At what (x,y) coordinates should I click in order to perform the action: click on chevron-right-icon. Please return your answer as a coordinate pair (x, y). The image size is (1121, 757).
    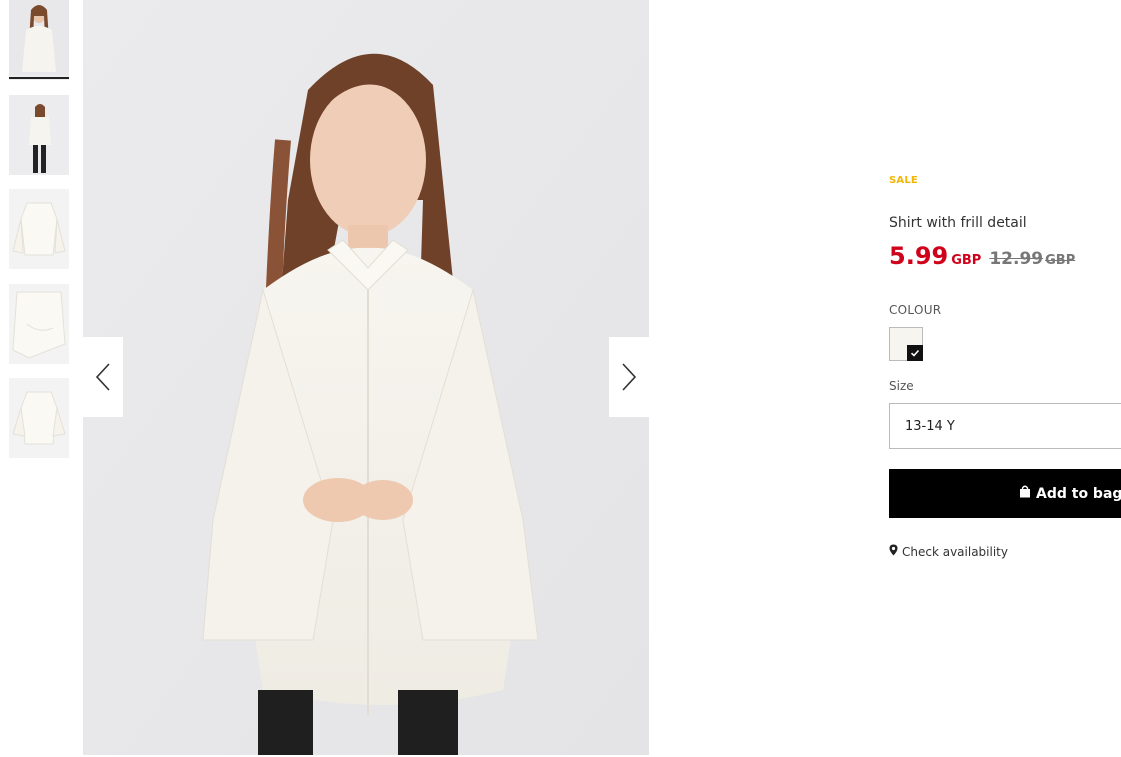
    Looking at the image, I should click on (629, 377).